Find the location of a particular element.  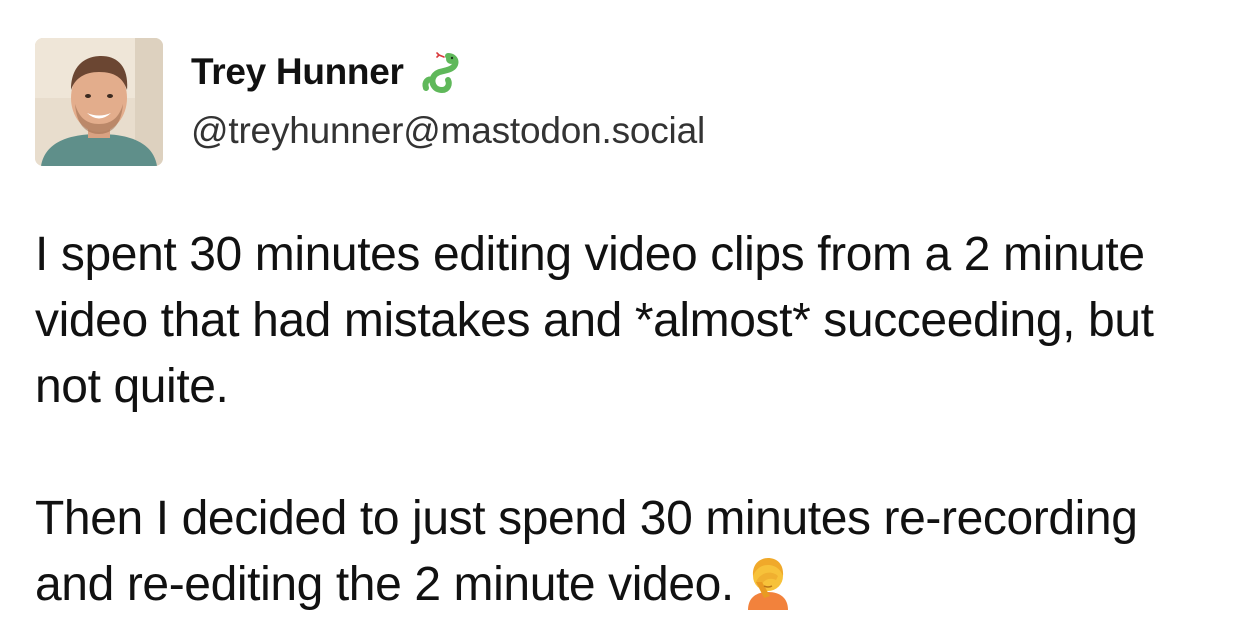

facepalm-icon is located at coordinates (768, 582).